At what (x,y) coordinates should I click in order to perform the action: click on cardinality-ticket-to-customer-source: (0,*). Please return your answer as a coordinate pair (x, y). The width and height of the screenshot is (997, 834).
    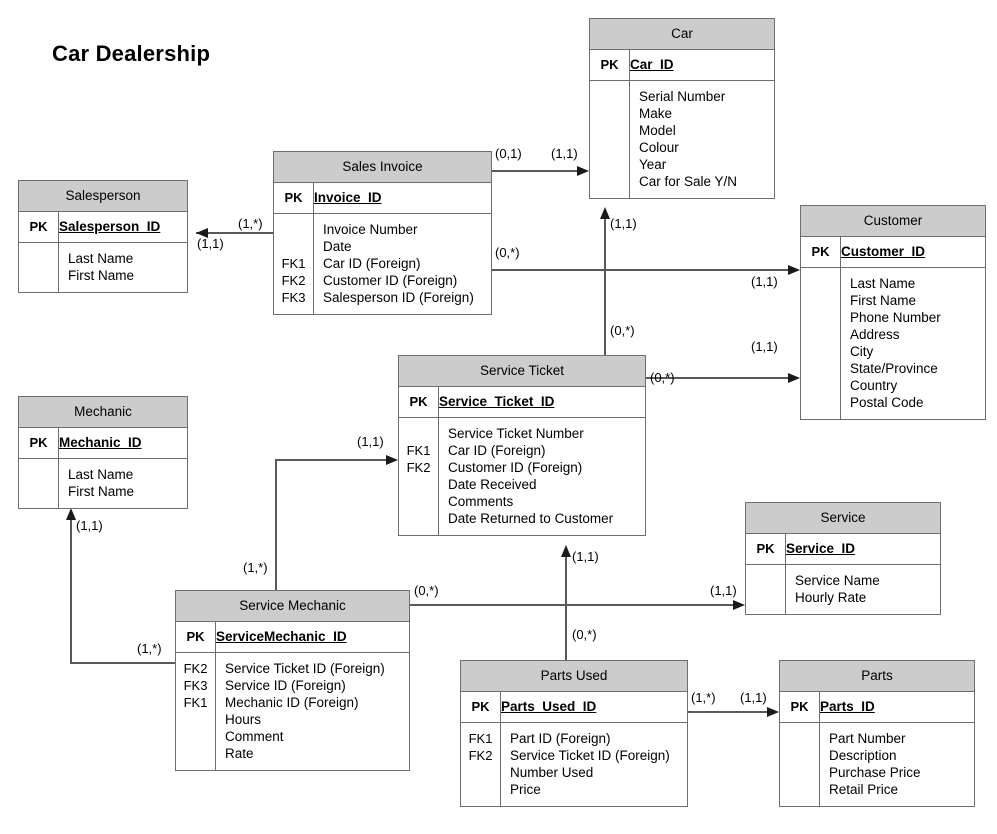
    Looking at the image, I should click on (662, 377).